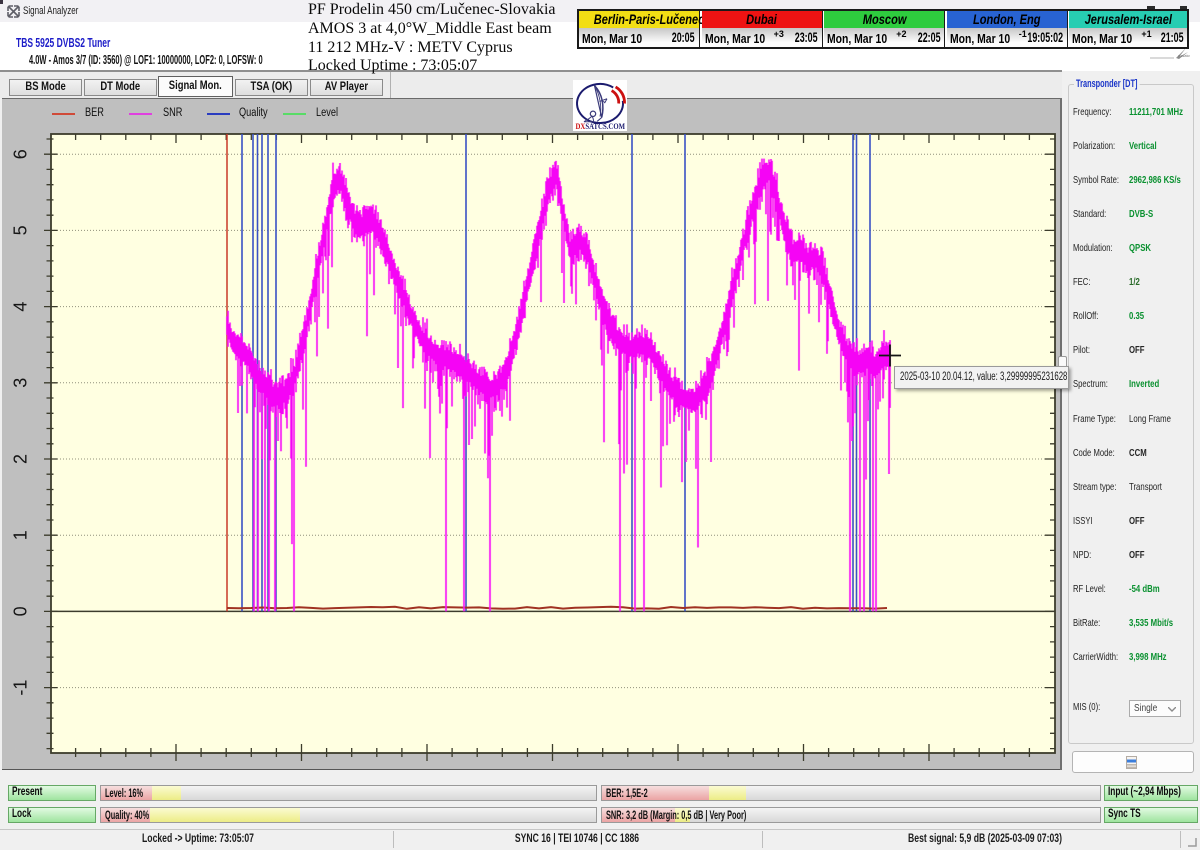 The image size is (1200, 850). What do you see at coordinates (21, 383) in the screenshot?
I see `svg-text: 3` at bounding box center [21, 383].